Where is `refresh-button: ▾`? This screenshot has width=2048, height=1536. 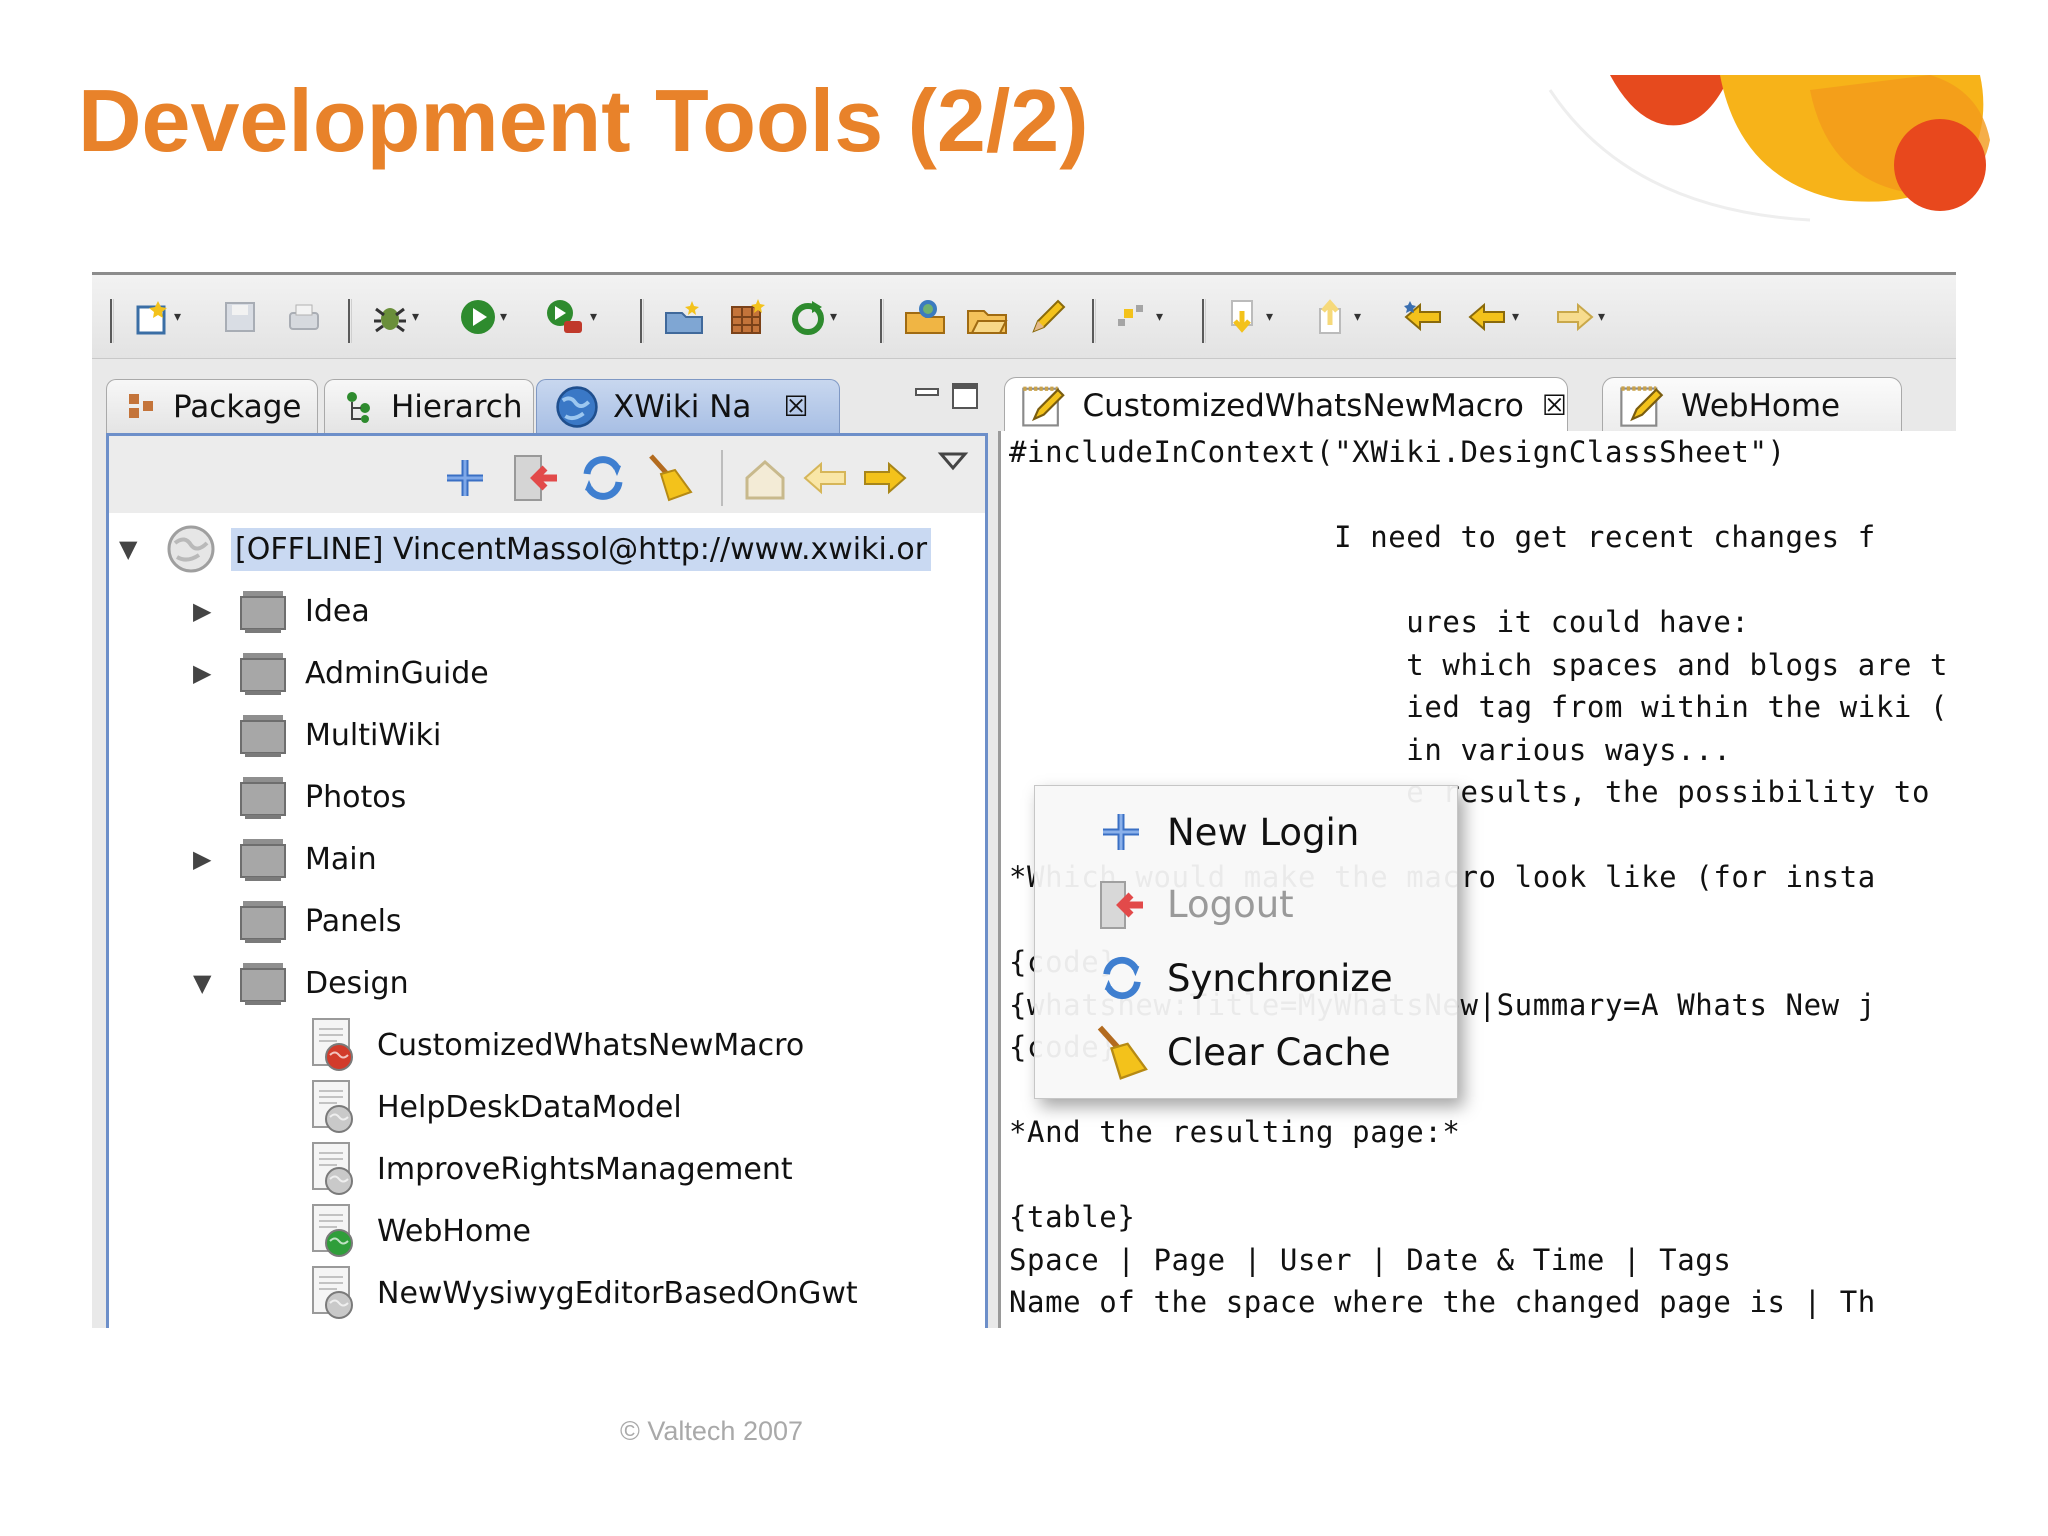 refresh-button: ▾ is located at coordinates (812, 317).